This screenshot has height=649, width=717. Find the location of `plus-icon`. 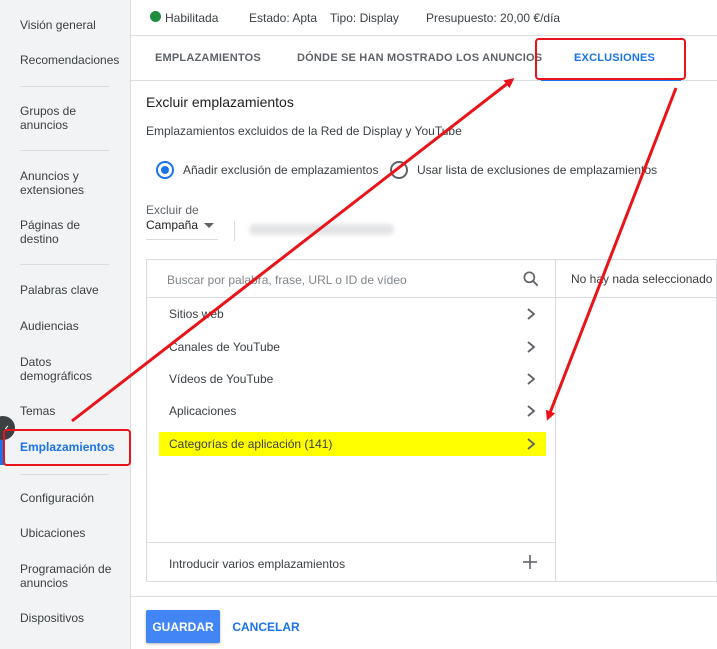

plus-icon is located at coordinates (530, 562).